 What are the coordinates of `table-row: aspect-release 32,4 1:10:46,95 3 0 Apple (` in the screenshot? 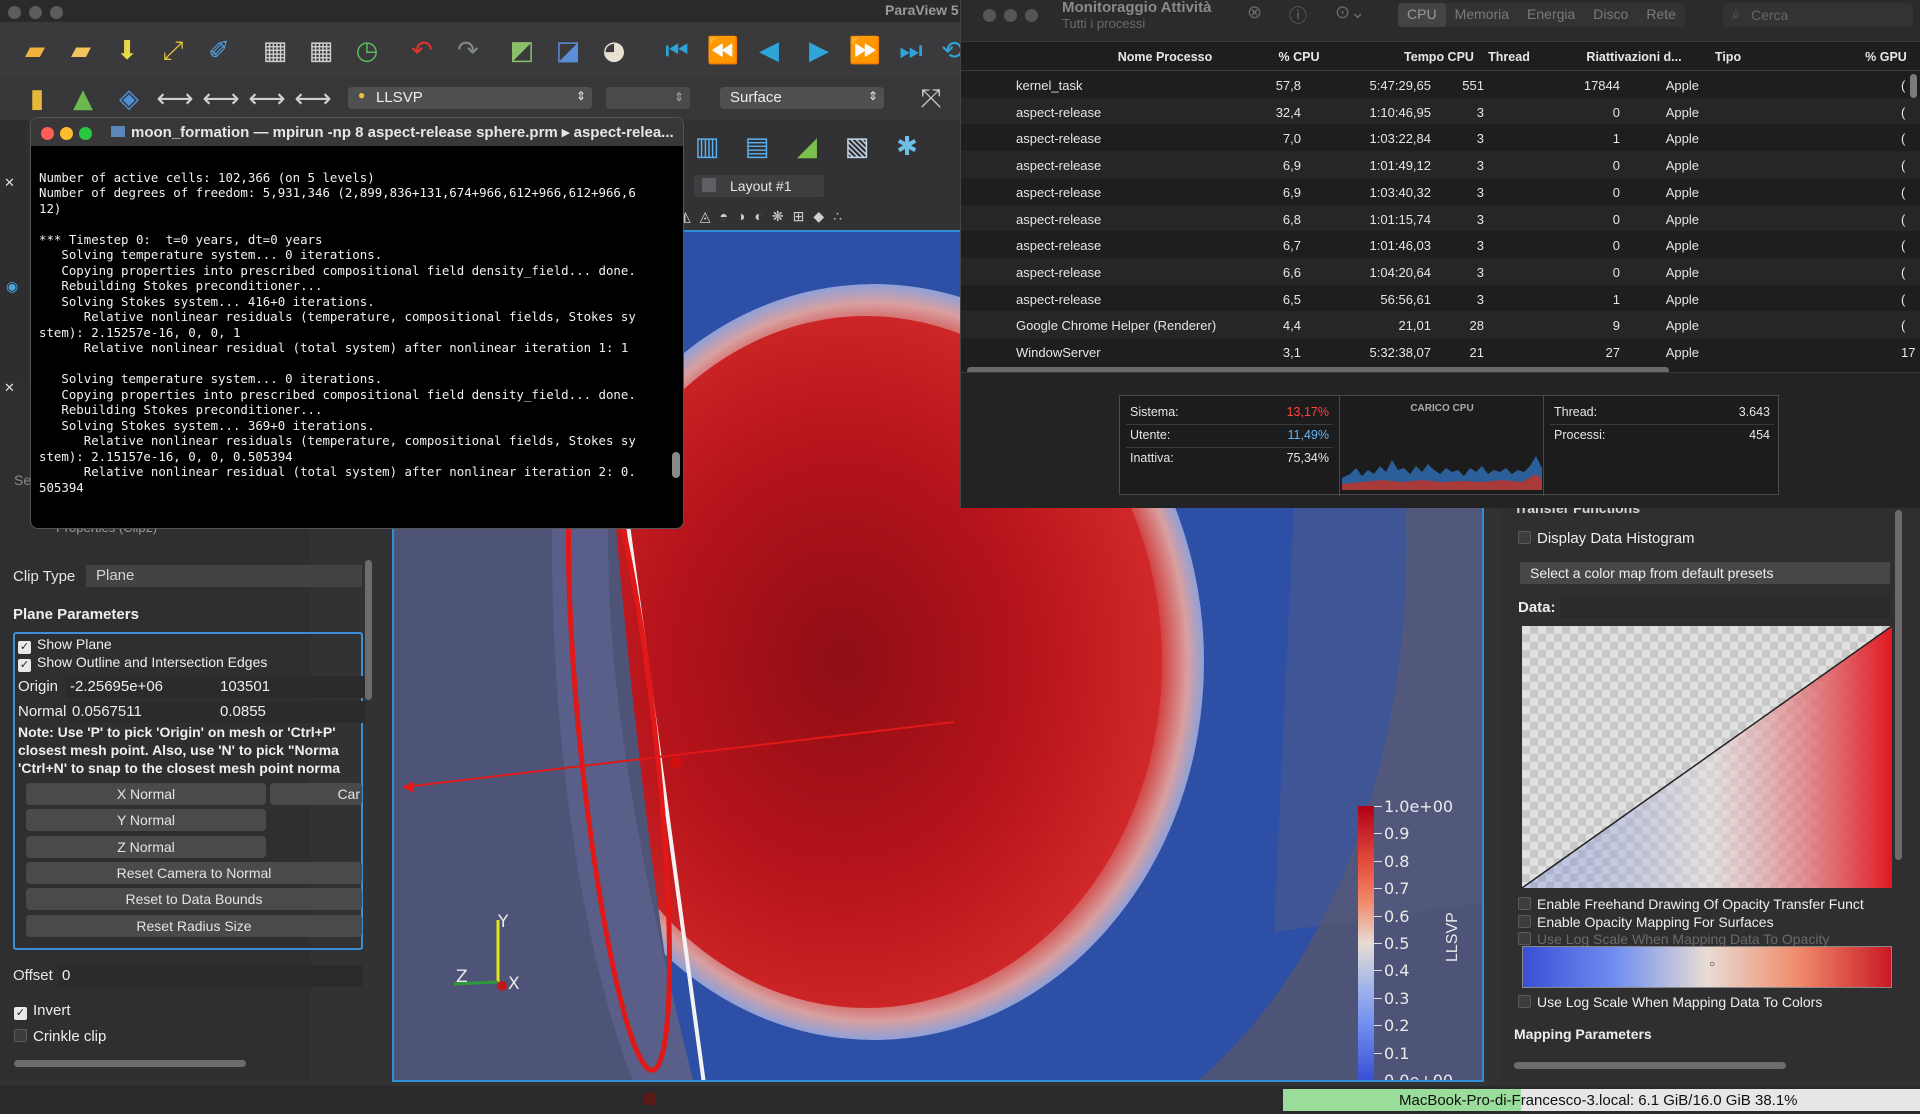 It's located at (1440, 111).